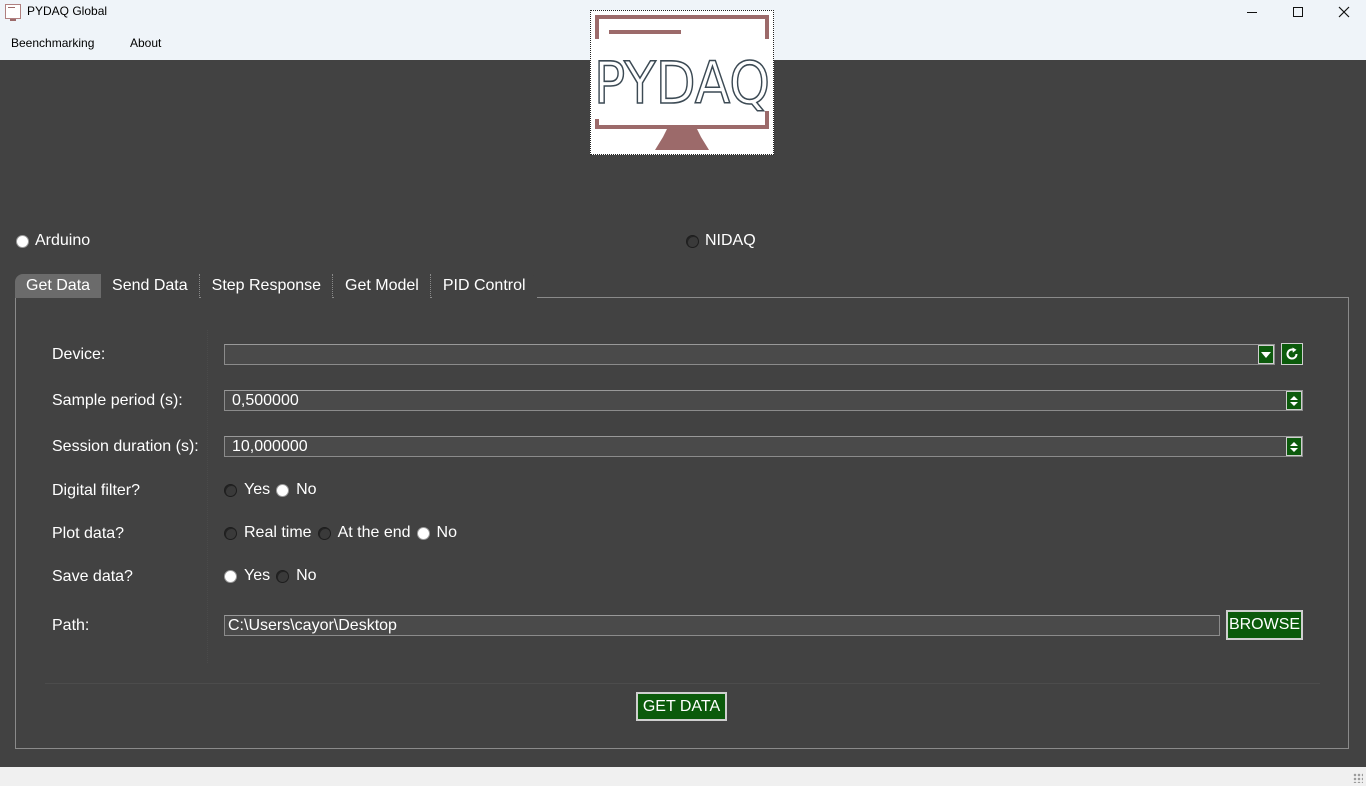 This screenshot has height=786, width=1366. I want to click on tab-send-data: Send Data, so click(150, 286).